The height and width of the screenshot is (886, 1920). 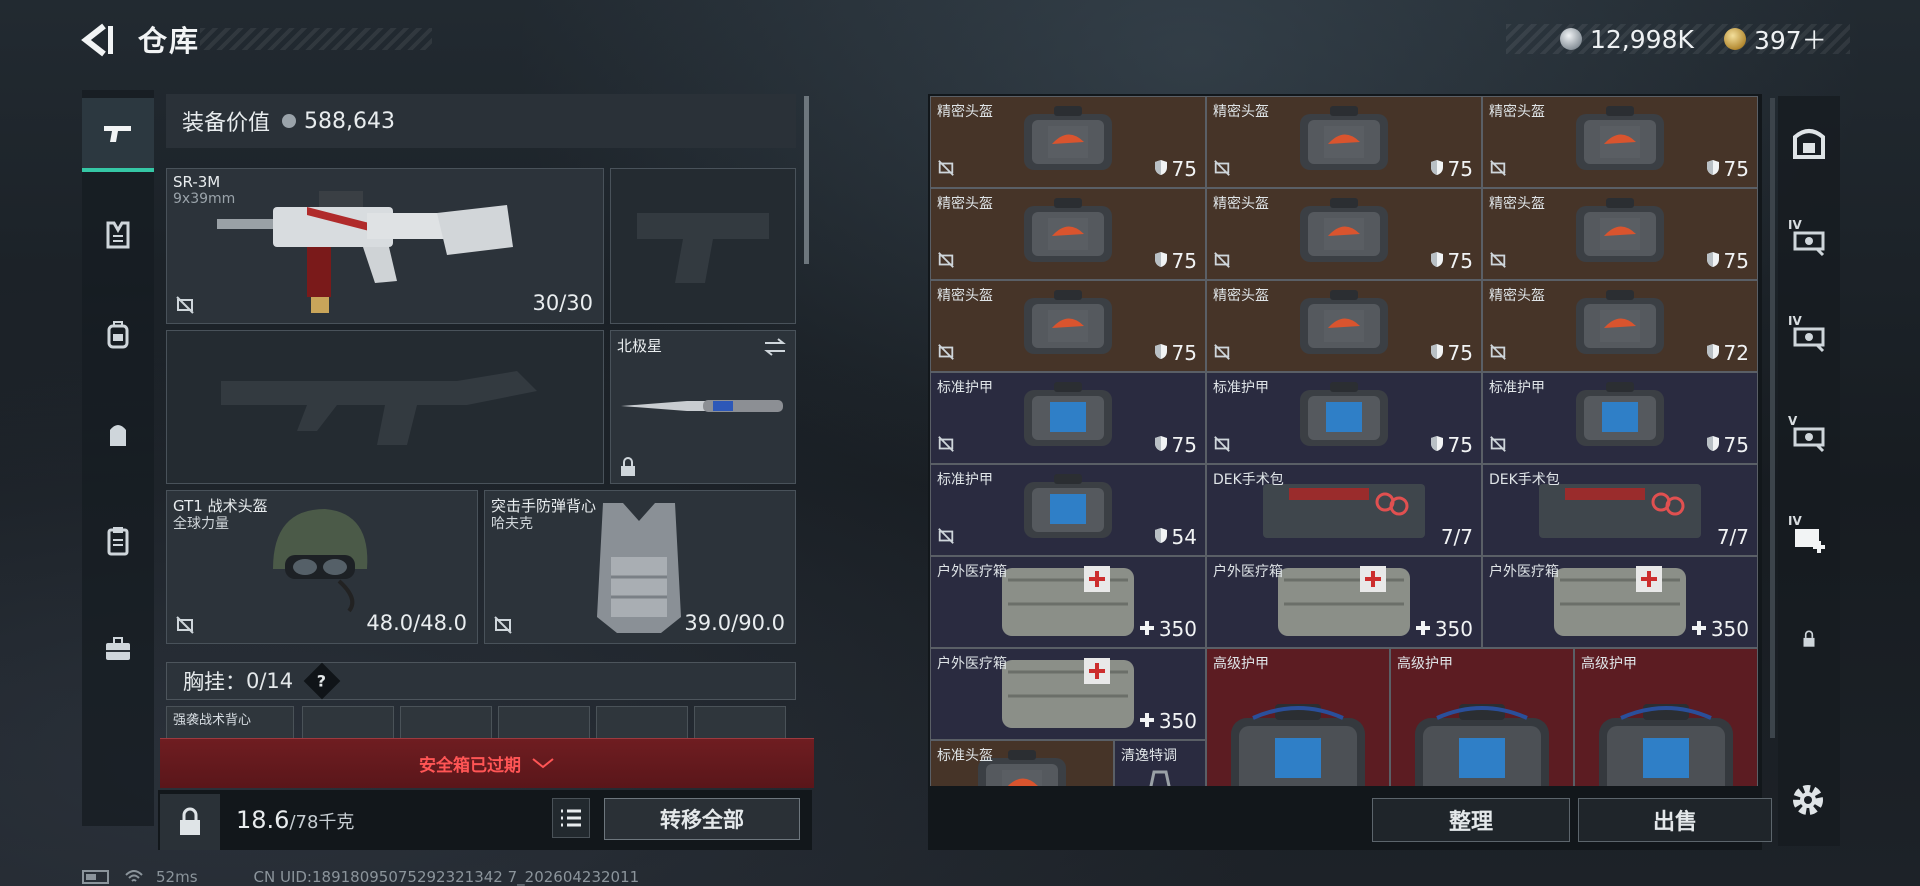 What do you see at coordinates (481, 681) in the screenshot?
I see `chest-rig-row: 胸挂： 0/14 ?` at bounding box center [481, 681].